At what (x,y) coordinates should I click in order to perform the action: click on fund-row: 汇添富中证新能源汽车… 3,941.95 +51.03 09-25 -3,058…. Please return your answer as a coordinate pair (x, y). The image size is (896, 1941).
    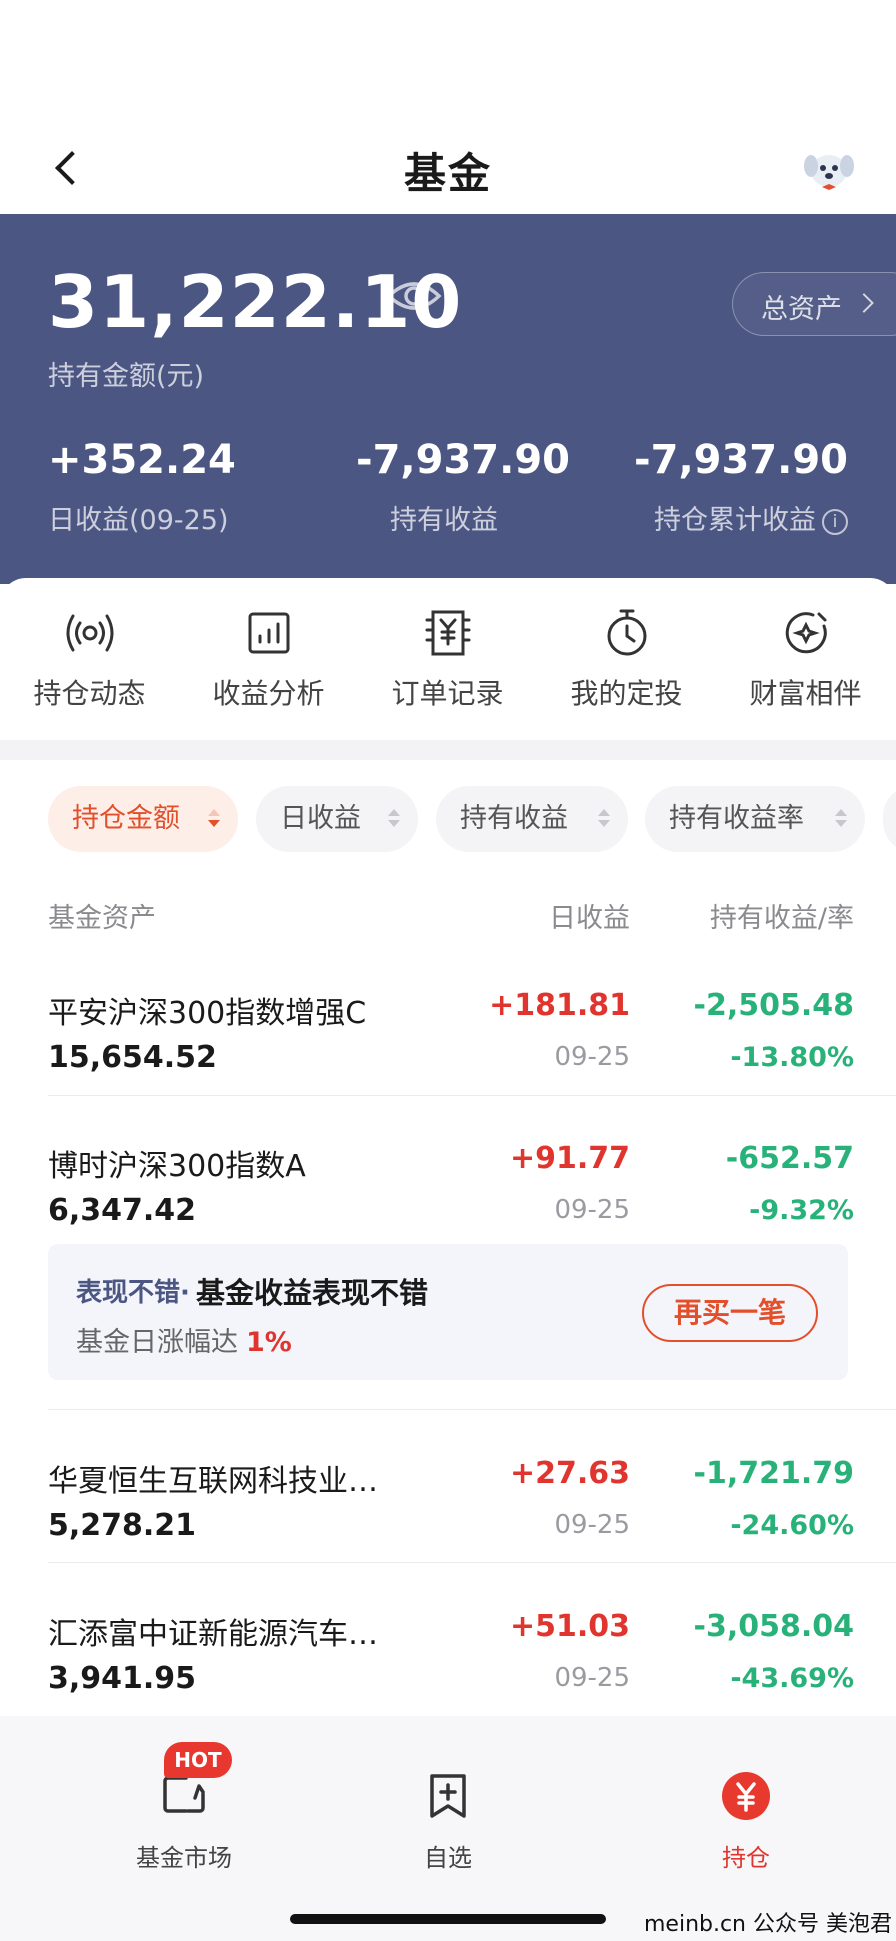
    Looking at the image, I should click on (448, 1657).